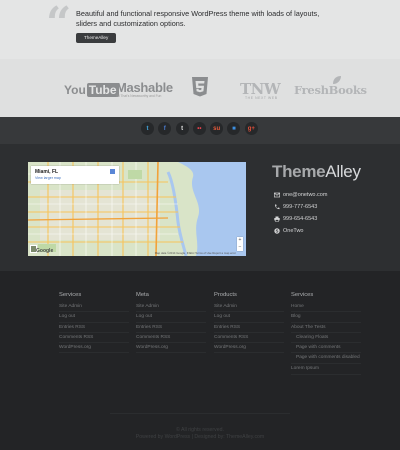  What do you see at coordinates (305, 195) in the screenshot?
I see `contact-email-text: one@onetwo.com` at bounding box center [305, 195].